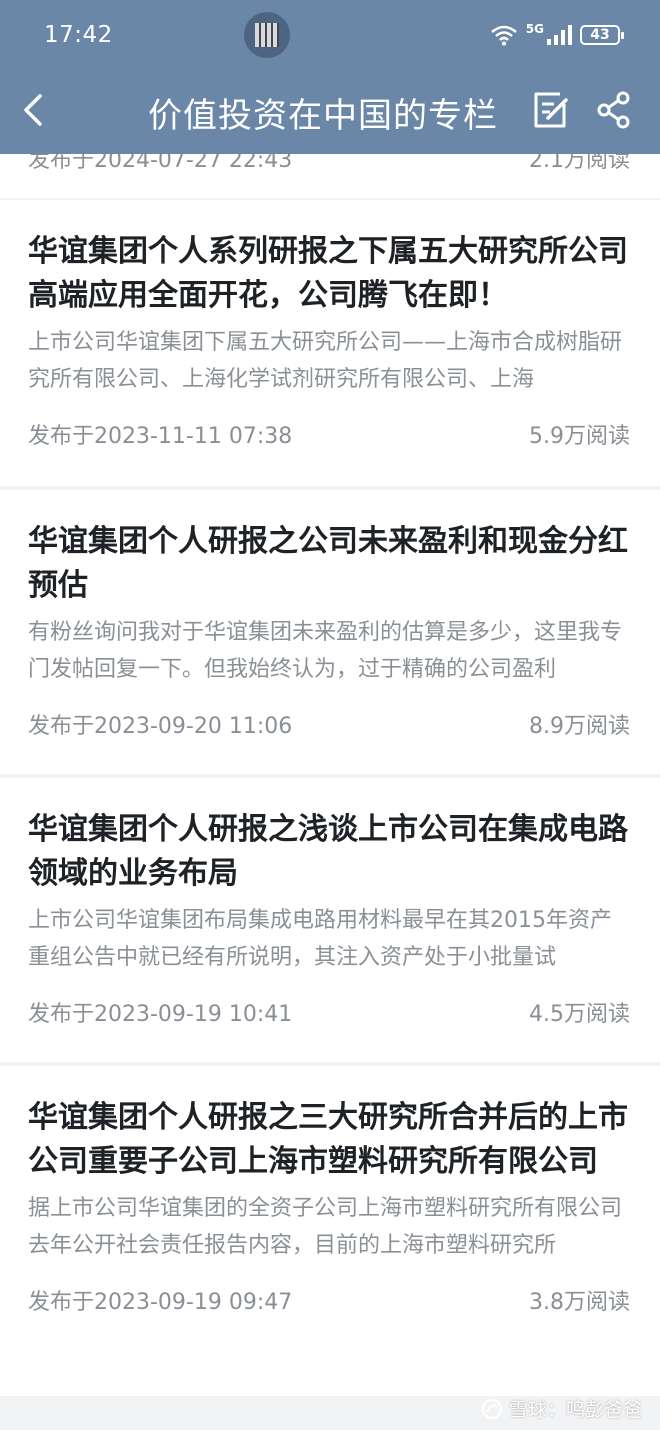 The image size is (660, 1430). I want to click on publish-date: 发布于2023-09-19 10:41, so click(160, 1014).